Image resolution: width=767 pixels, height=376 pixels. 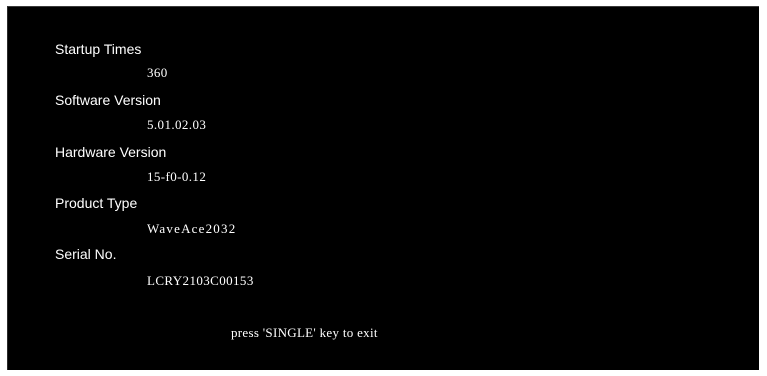 I want to click on product-type-label: Product Type, so click(x=96, y=203).